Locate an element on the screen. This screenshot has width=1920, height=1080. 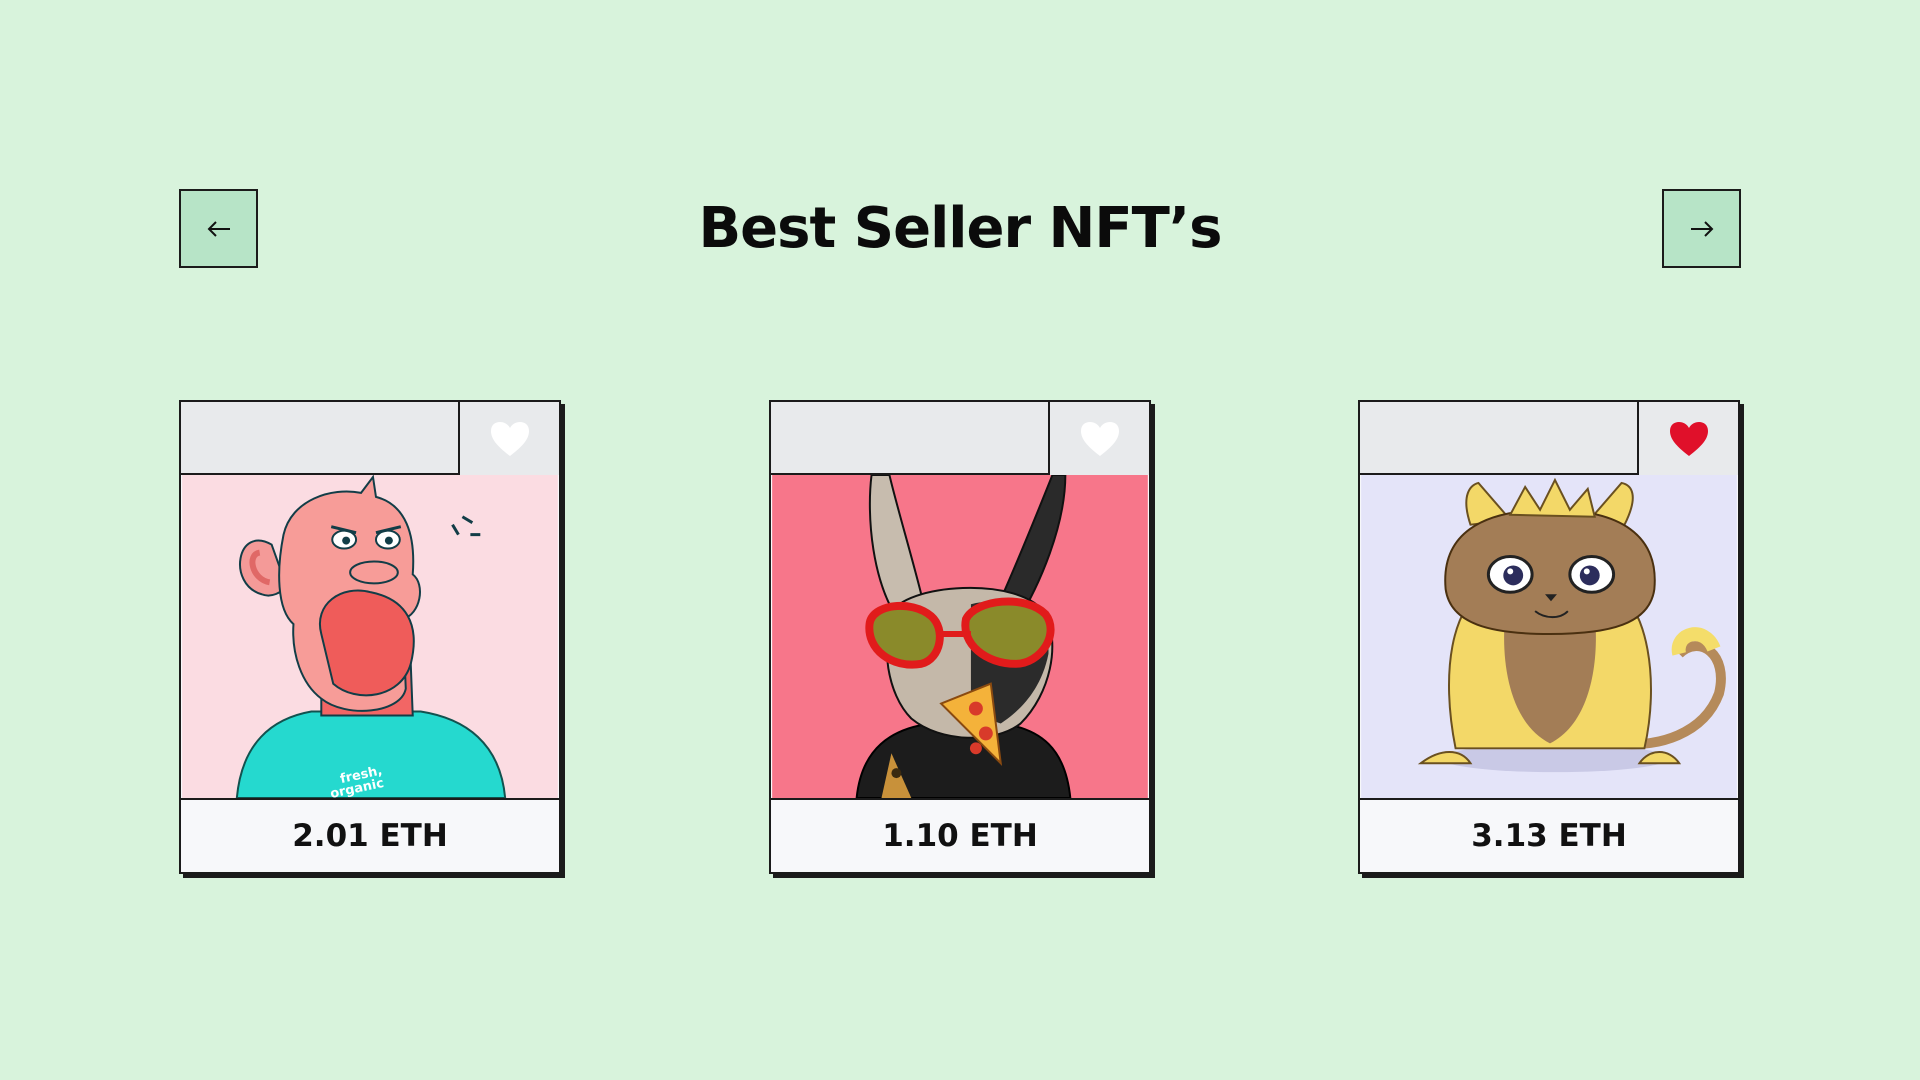
nft-card: 3.13 ETH is located at coordinates (1549, 637).